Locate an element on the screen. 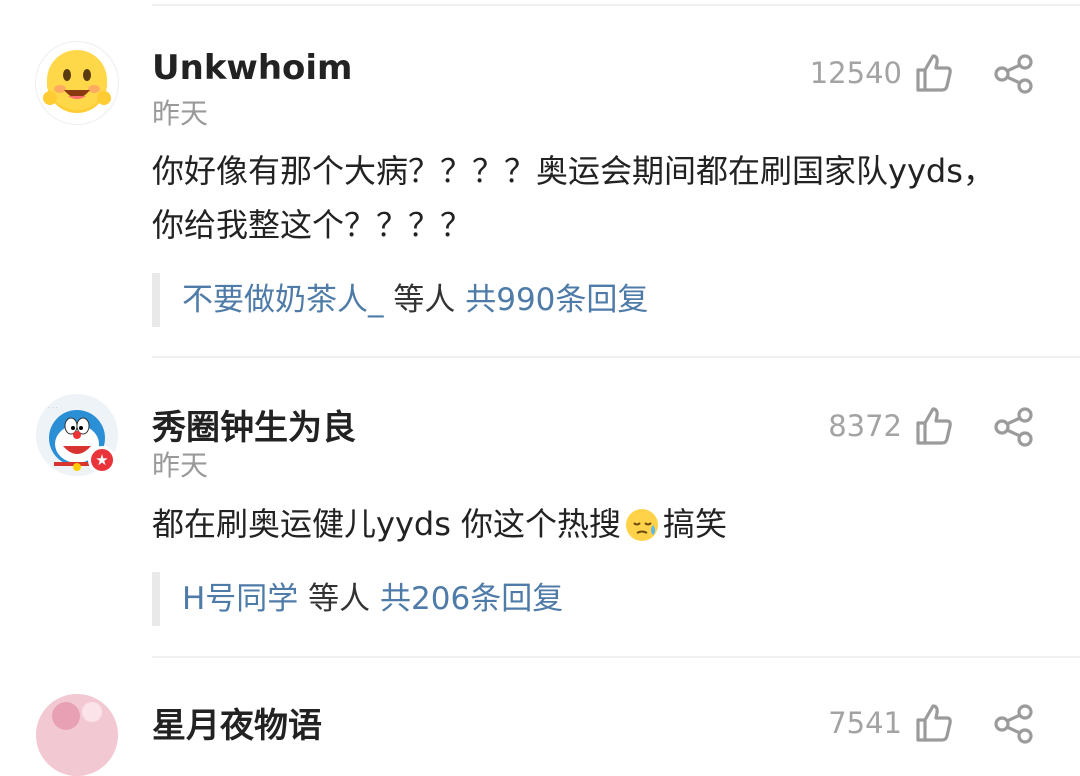  user-avatar-icon is located at coordinates (77, 735).